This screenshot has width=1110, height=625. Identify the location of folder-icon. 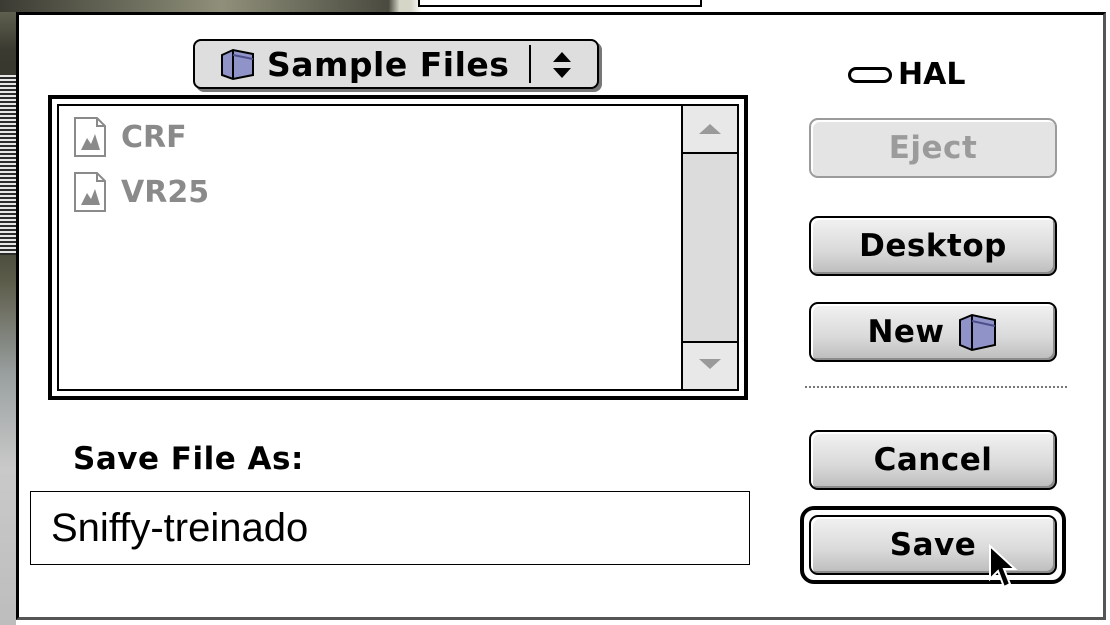
(237, 64).